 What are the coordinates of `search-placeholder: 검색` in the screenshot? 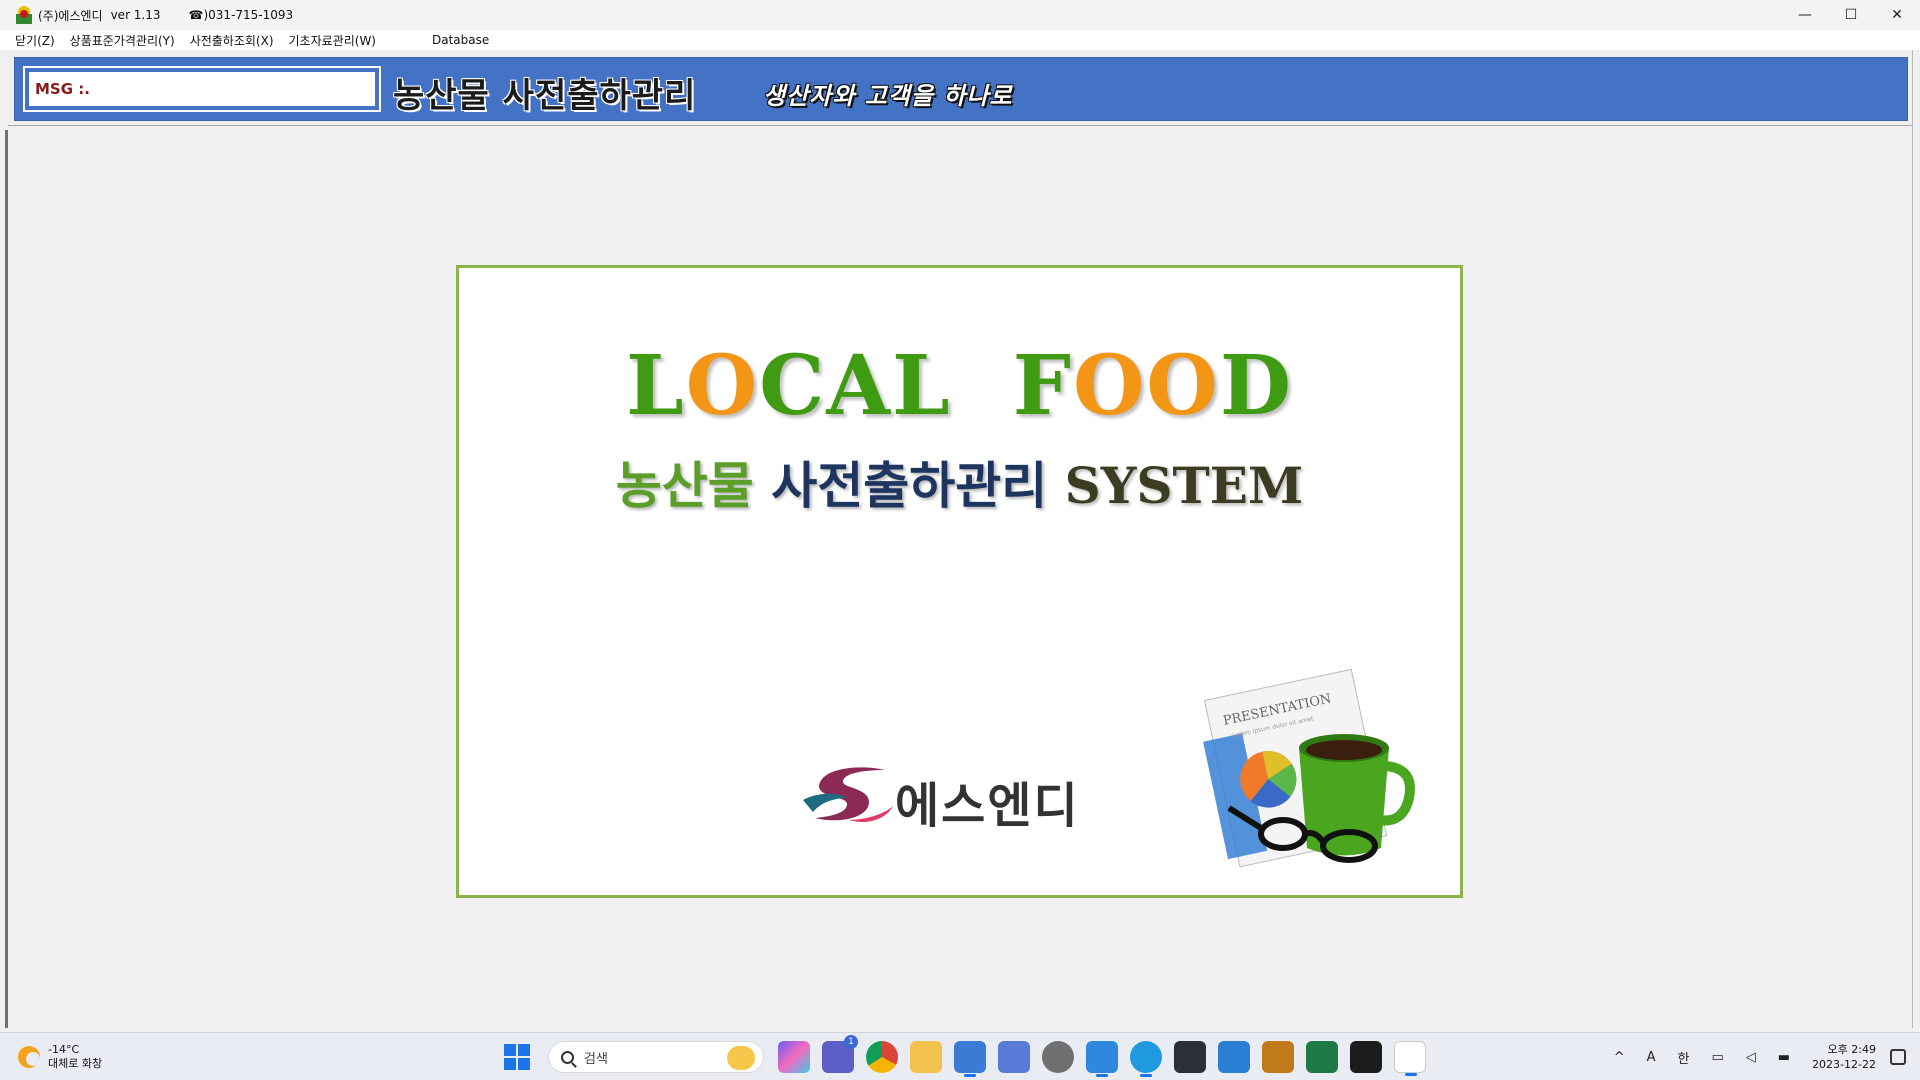 It's located at (596, 1059).